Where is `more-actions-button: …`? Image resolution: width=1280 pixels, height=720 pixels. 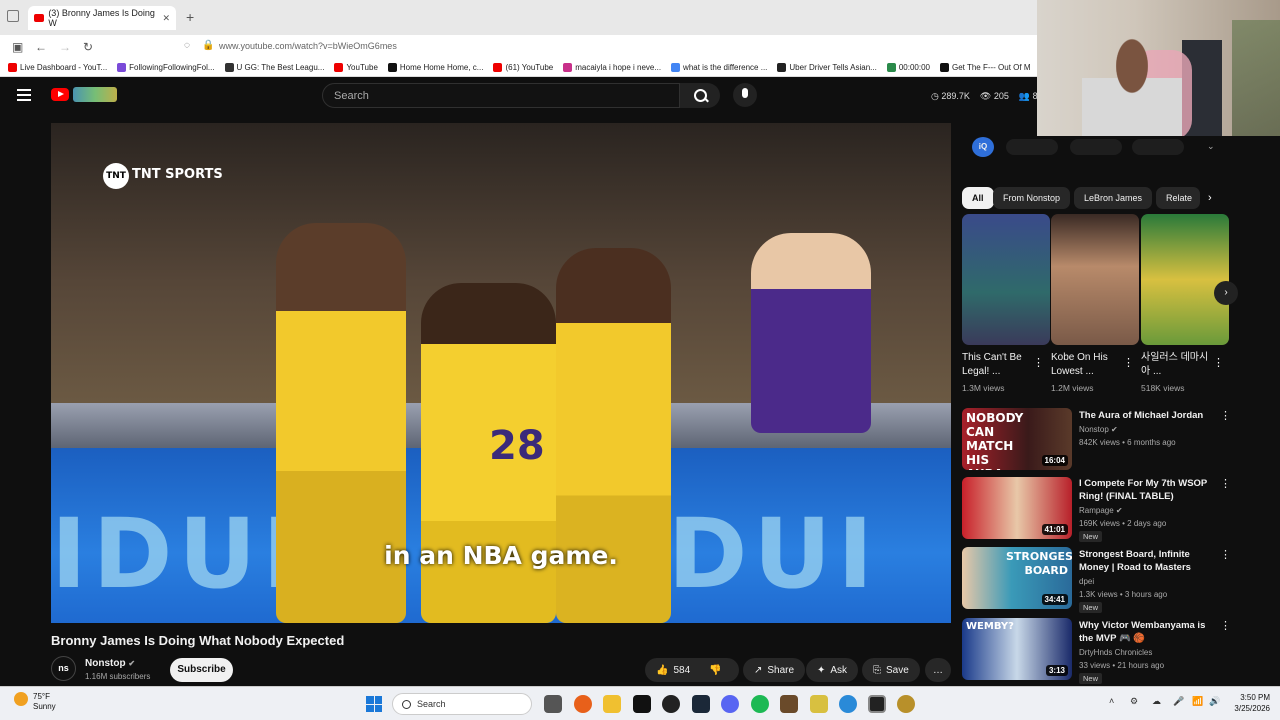
more-actions-button: … is located at coordinates (938, 670).